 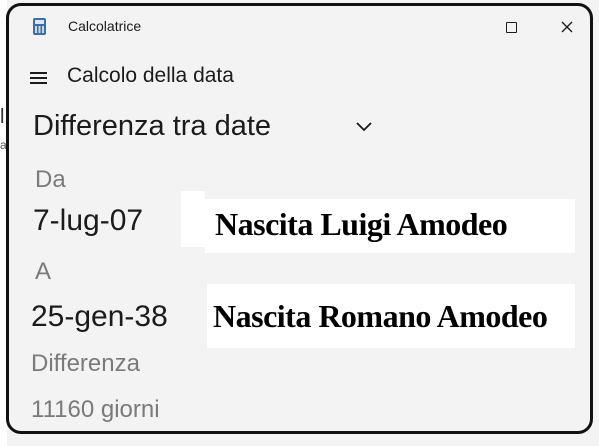 I want to click on to-date-picker: 25-gen-38, so click(x=99, y=317).